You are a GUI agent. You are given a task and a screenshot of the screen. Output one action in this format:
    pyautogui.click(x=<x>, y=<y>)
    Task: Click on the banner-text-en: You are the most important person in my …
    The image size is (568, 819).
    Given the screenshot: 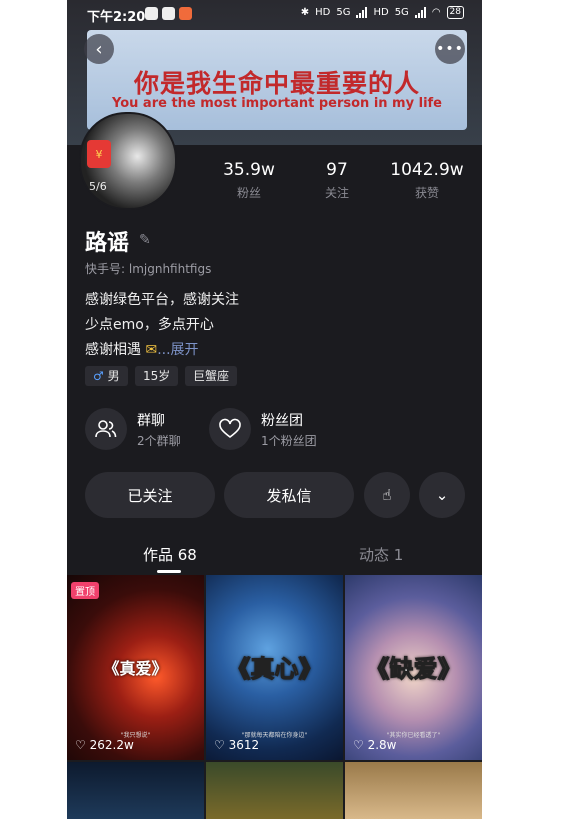 What is the action you would take?
    pyautogui.click(x=276, y=103)
    